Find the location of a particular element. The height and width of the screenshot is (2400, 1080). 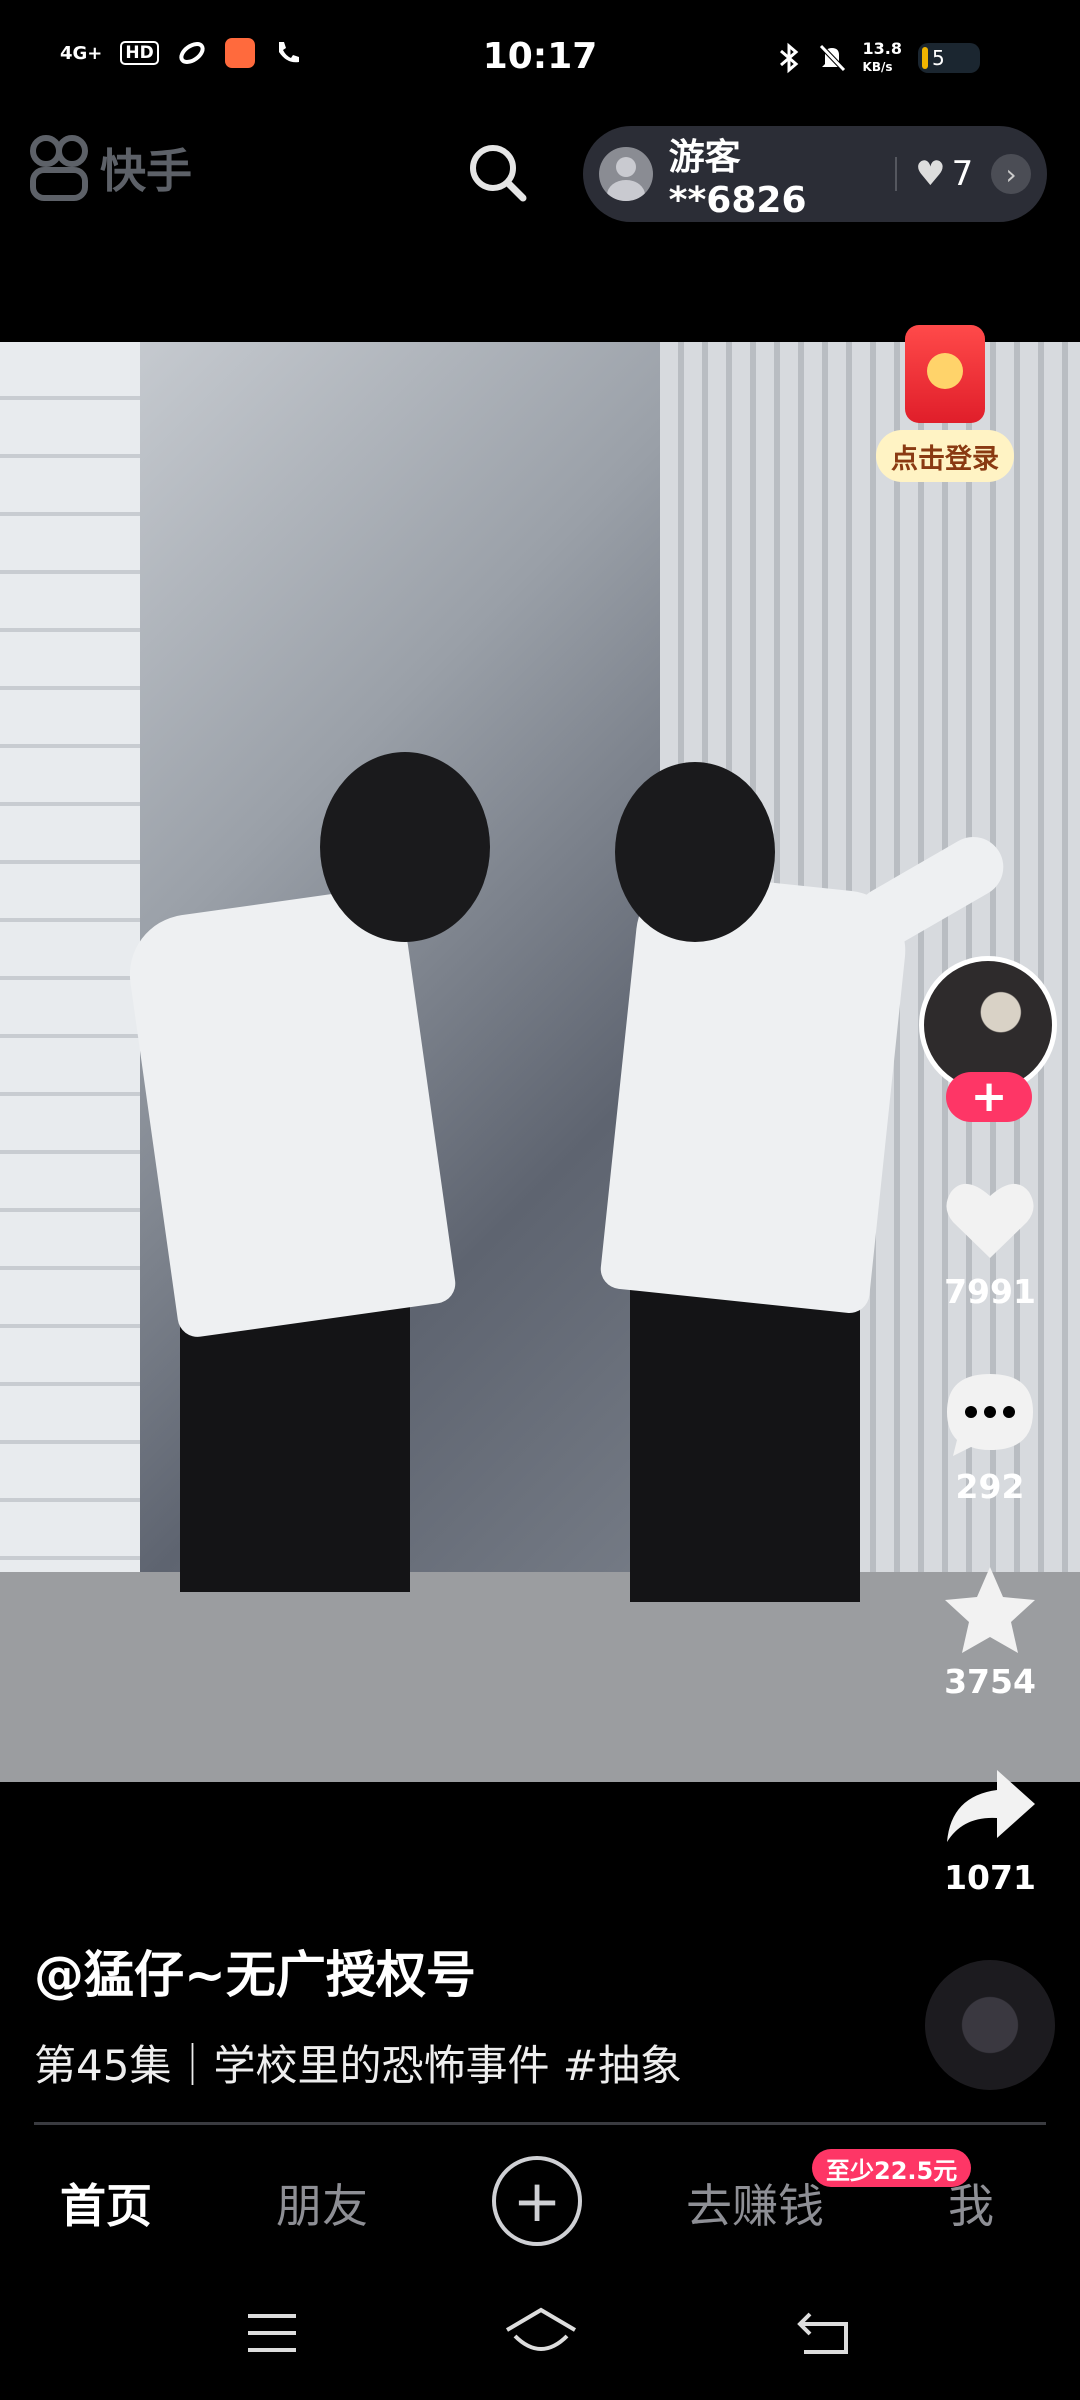

share-action: 1071 is located at coordinates (990, 1826).